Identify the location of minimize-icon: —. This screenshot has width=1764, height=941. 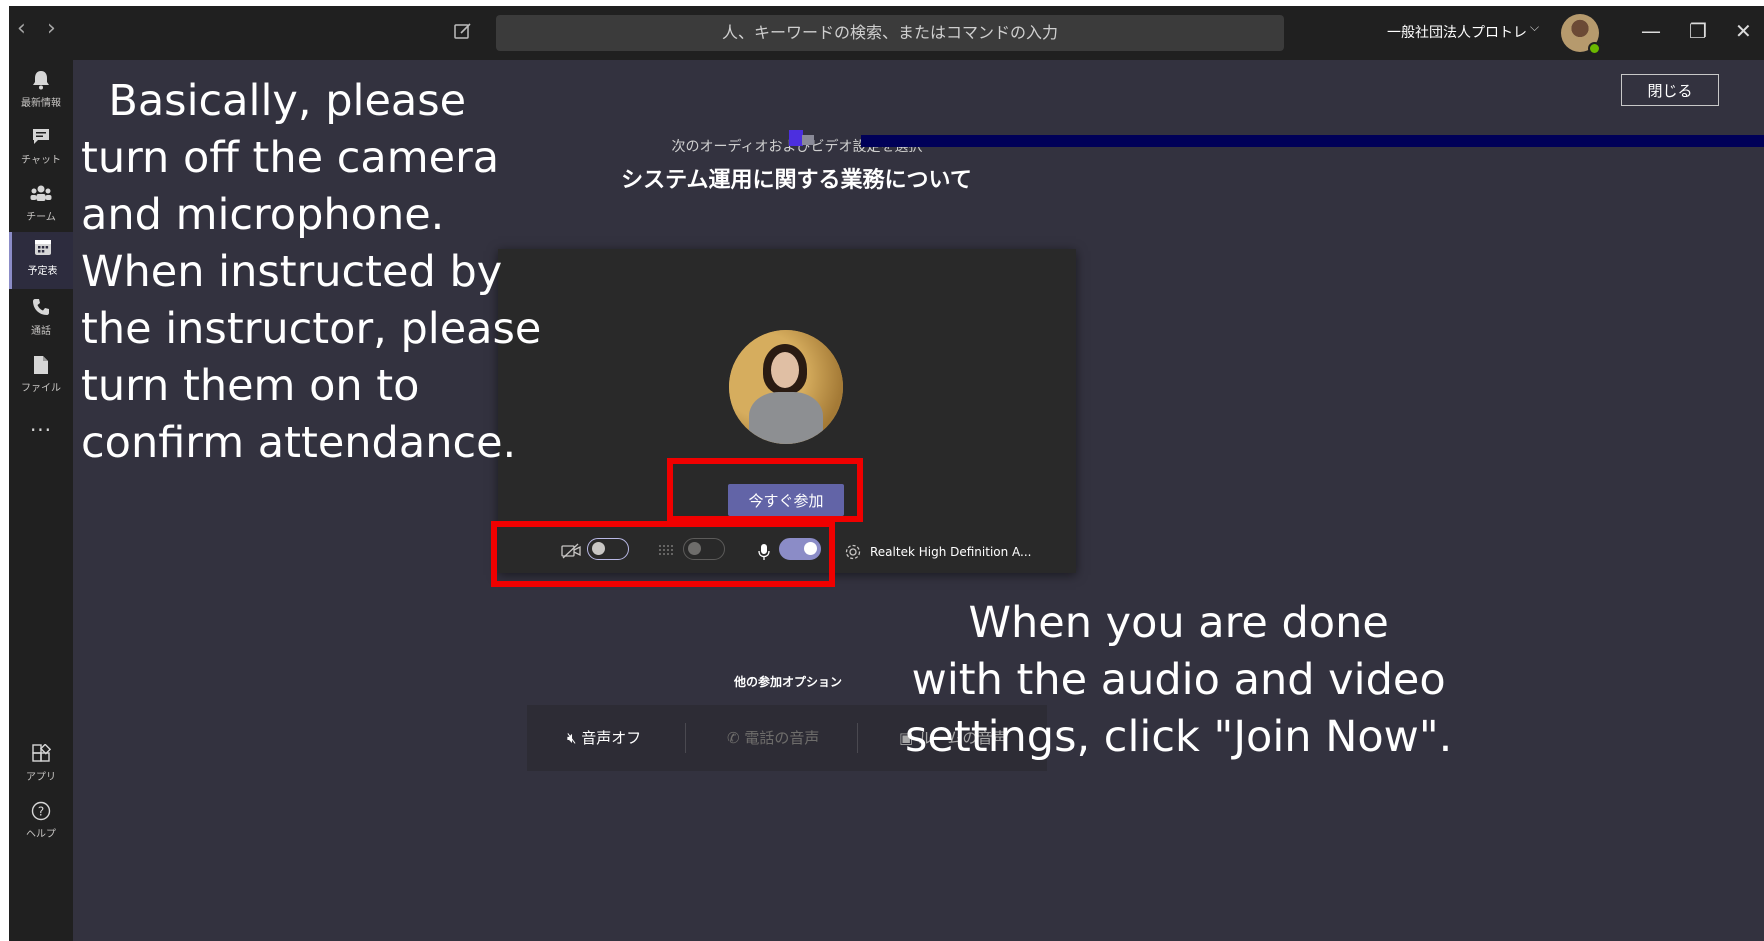
(1651, 31).